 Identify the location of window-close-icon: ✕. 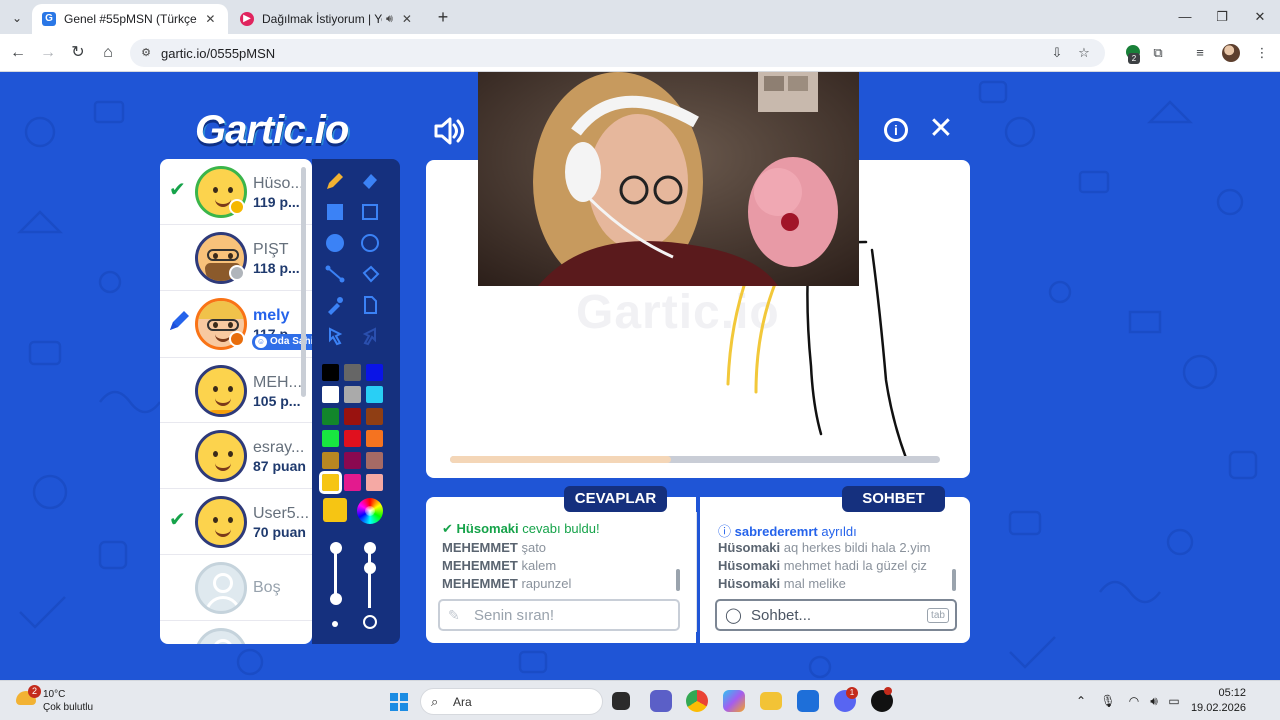
(1260, 17).